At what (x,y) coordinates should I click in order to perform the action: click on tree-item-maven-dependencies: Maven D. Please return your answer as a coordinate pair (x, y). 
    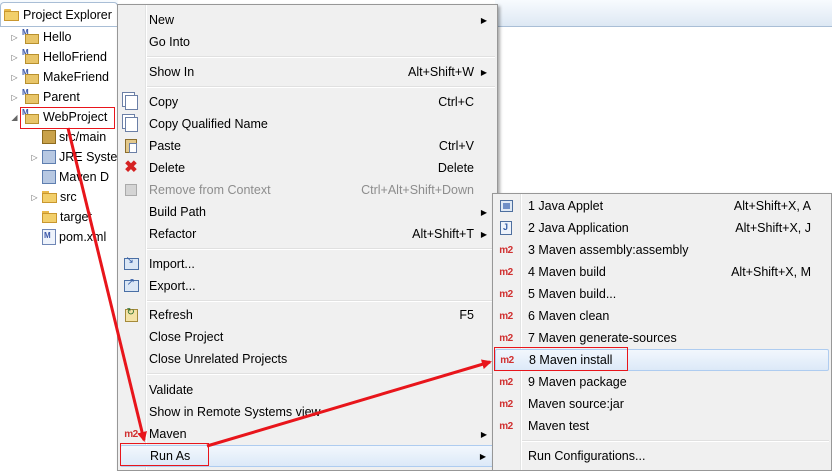
    Looking at the image, I should click on (69, 177).